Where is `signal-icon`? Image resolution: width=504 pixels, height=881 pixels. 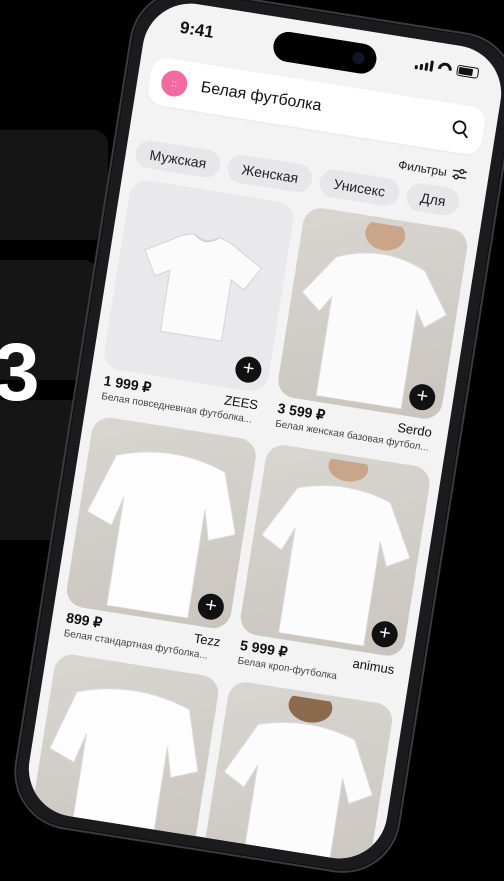
signal-icon is located at coordinates (424, 65).